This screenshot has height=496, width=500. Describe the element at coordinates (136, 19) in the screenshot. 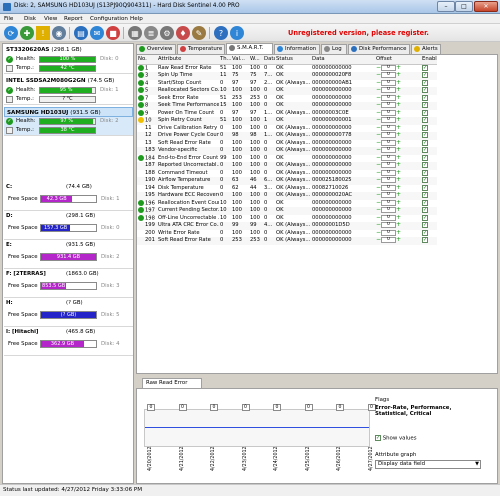

I see `menu-help: Help` at that location.